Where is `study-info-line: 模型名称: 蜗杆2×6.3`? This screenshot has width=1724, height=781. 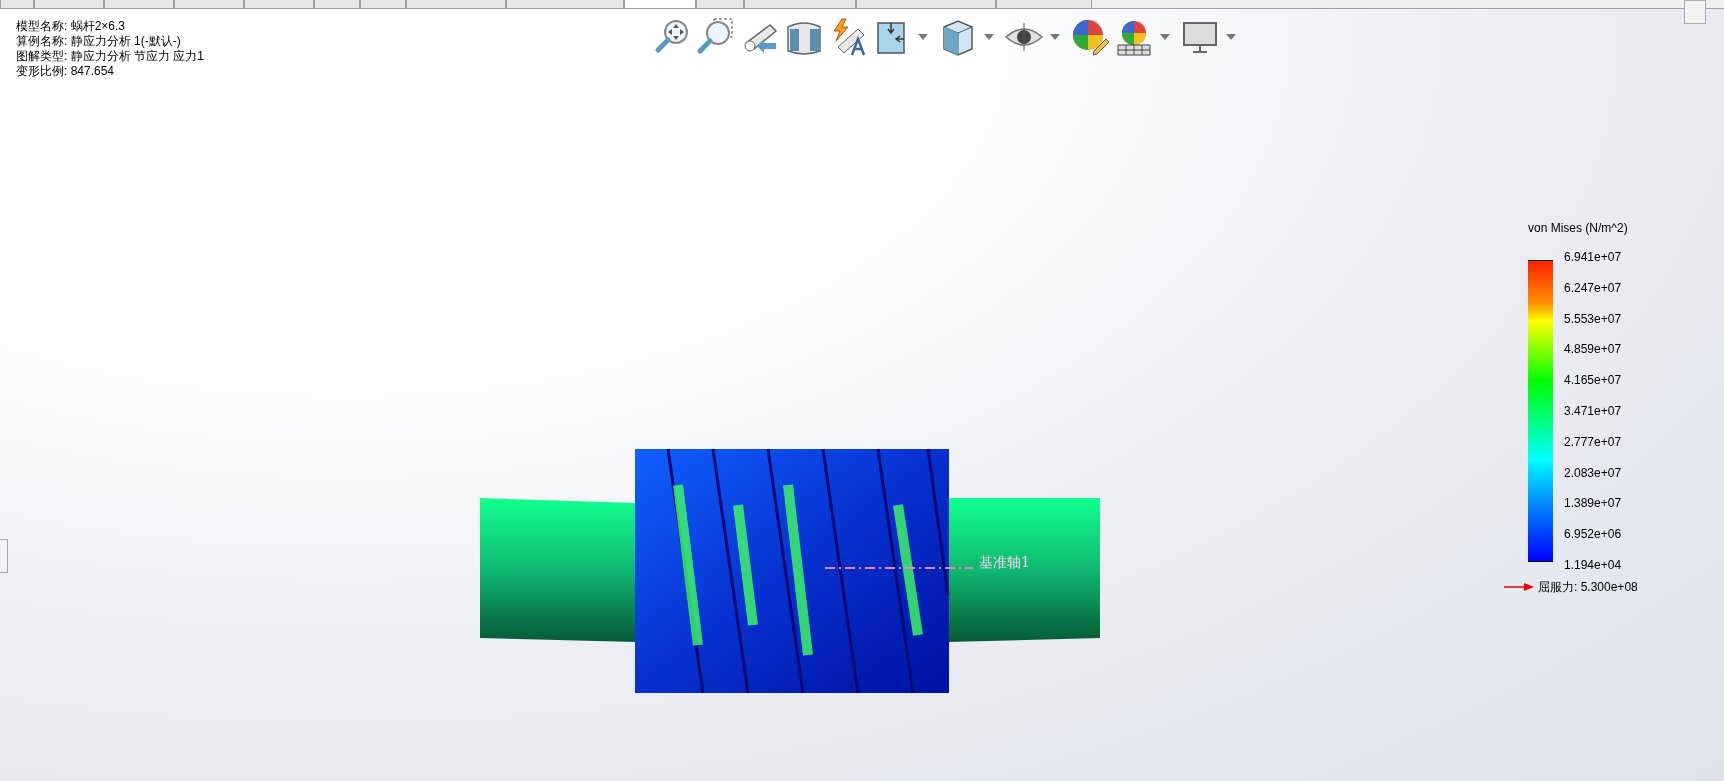 study-info-line: 模型名称: 蜗杆2×6.3 is located at coordinates (71, 26).